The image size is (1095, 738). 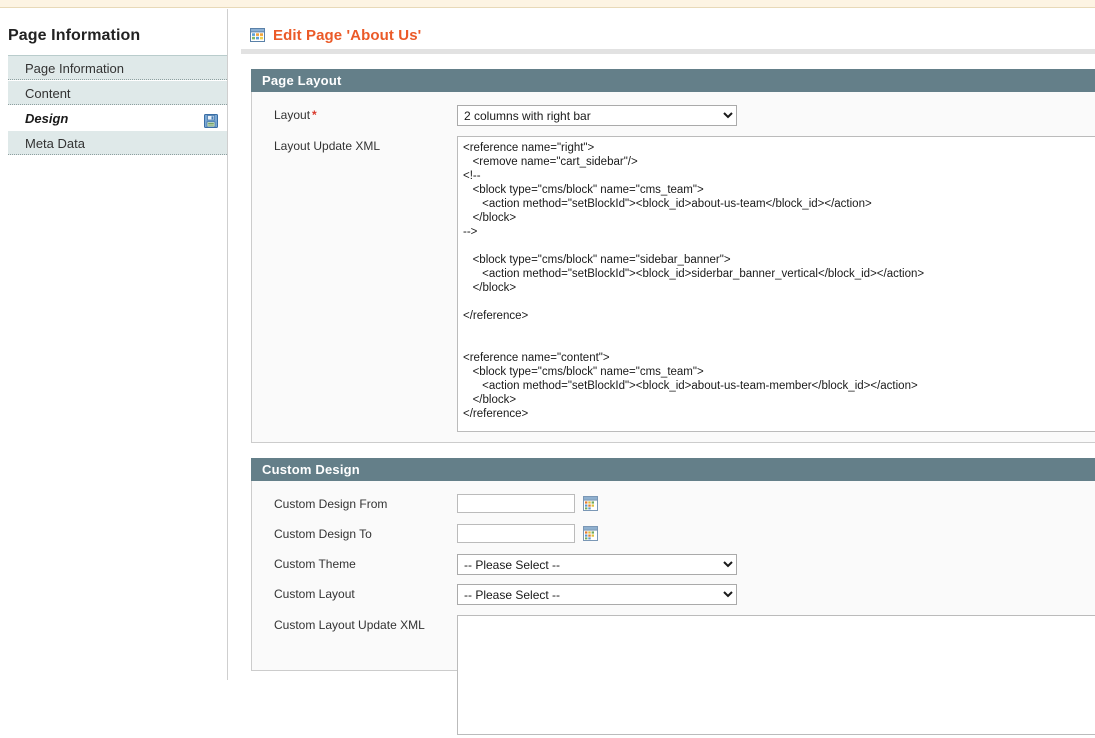 What do you see at coordinates (48, 93) in the screenshot?
I see `sidebar-item-label: Content` at bounding box center [48, 93].